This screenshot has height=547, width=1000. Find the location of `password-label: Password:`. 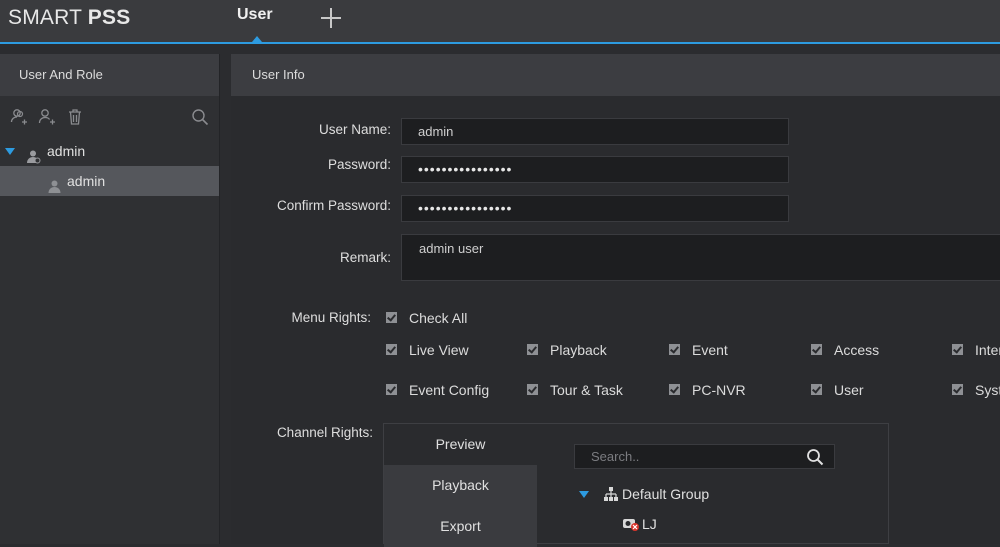

password-label: Password: is located at coordinates (359, 164).